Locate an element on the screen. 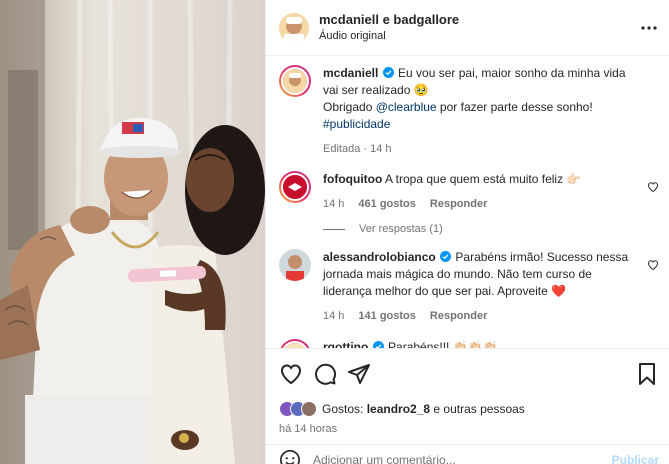 This screenshot has width=669, height=464. add-comment-bar: Publicar is located at coordinates (467, 454).